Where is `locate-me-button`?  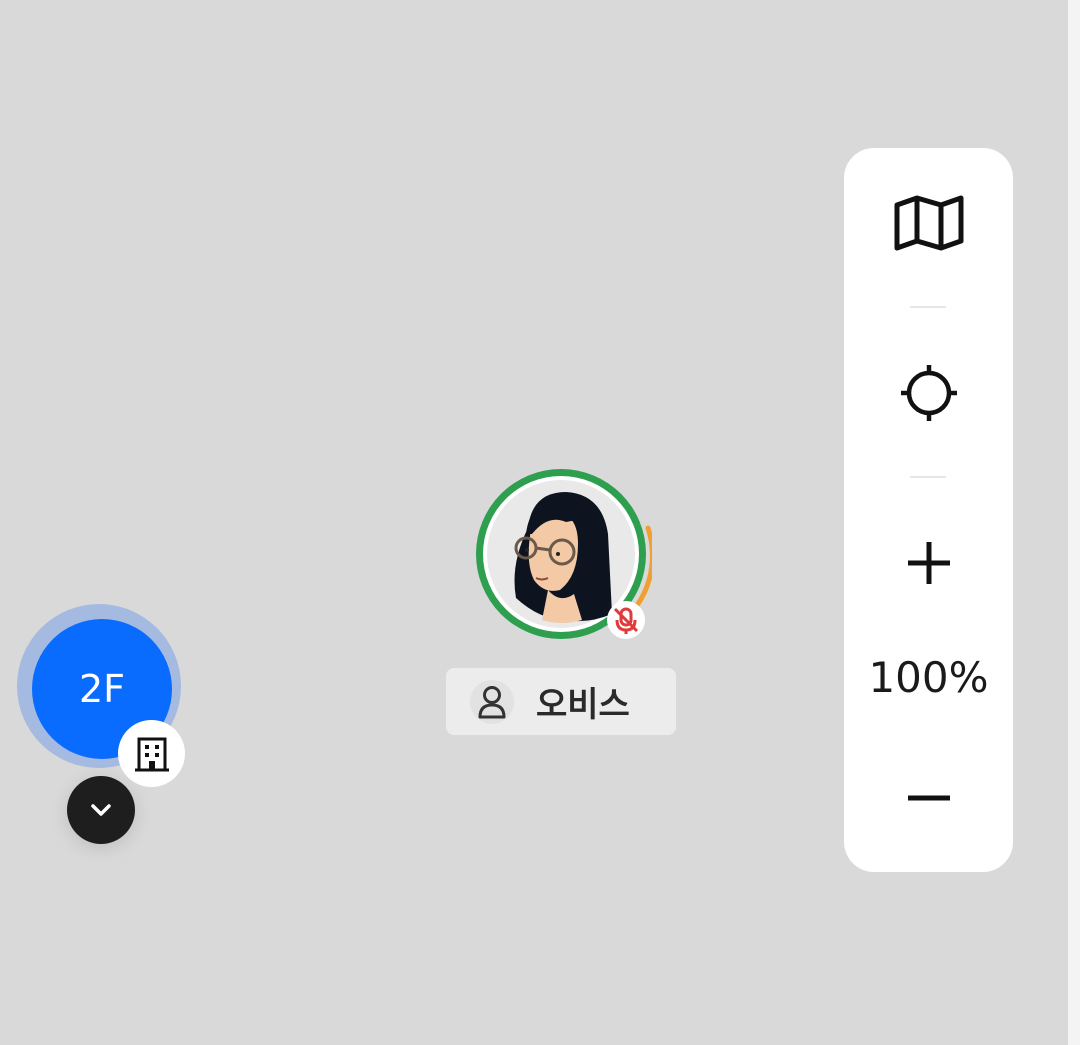 locate-me-button is located at coordinates (928, 393).